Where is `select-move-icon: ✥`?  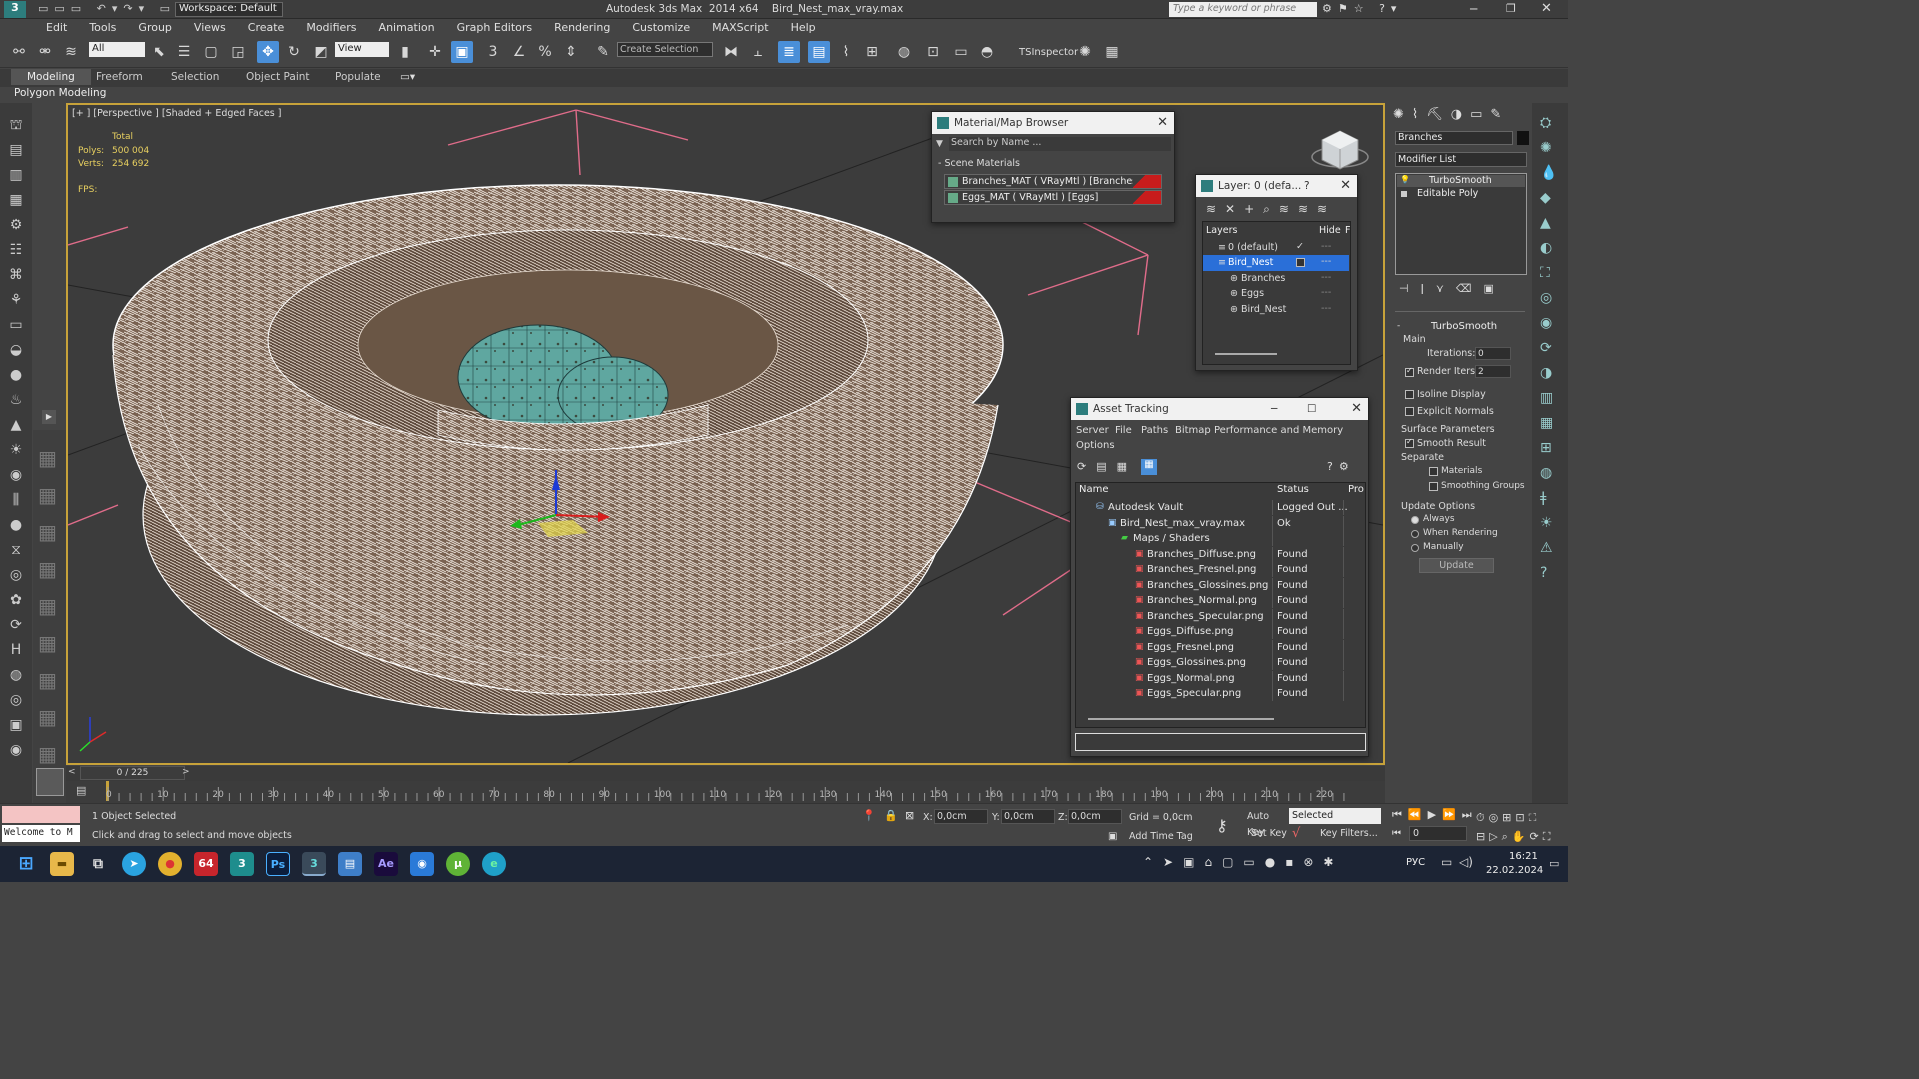
select-move-icon: ✥ is located at coordinates (268, 52).